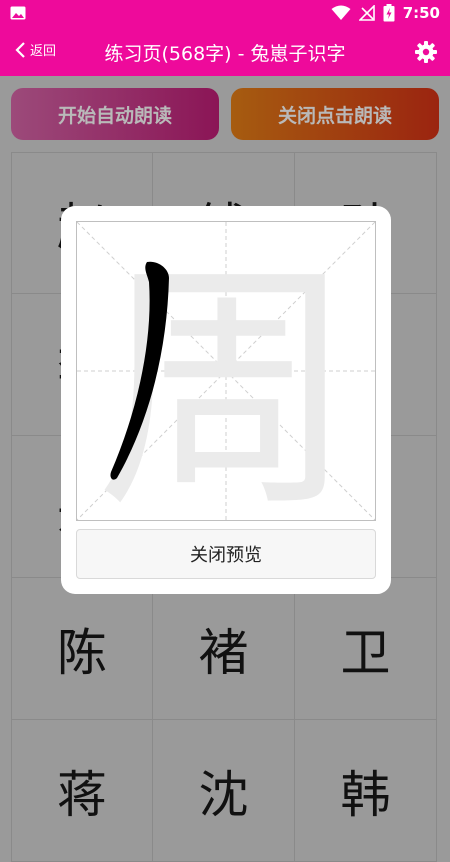  What do you see at coordinates (82, 649) in the screenshot?
I see `character-cell: 陈` at bounding box center [82, 649].